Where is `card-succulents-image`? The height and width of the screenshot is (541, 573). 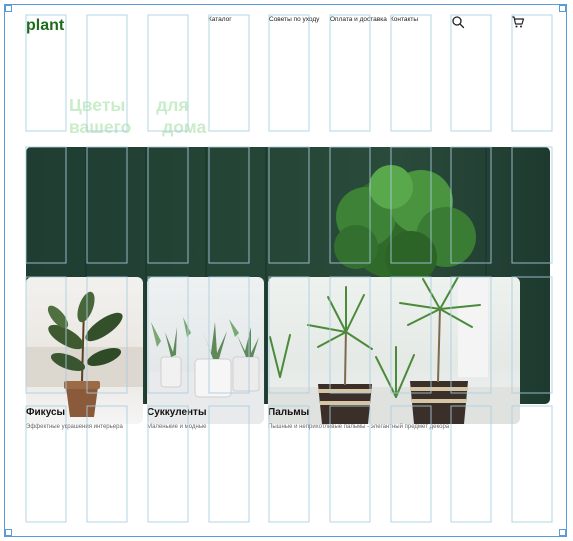 card-succulents-image is located at coordinates (205, 350).